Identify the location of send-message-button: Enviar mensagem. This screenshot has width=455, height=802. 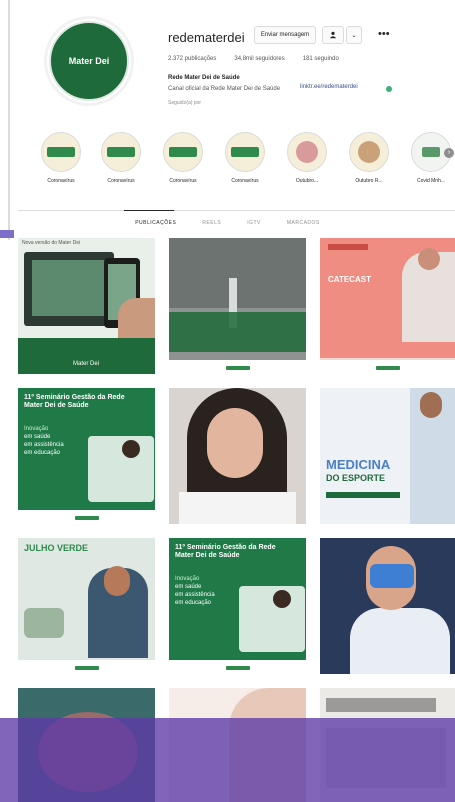
(285, 35).